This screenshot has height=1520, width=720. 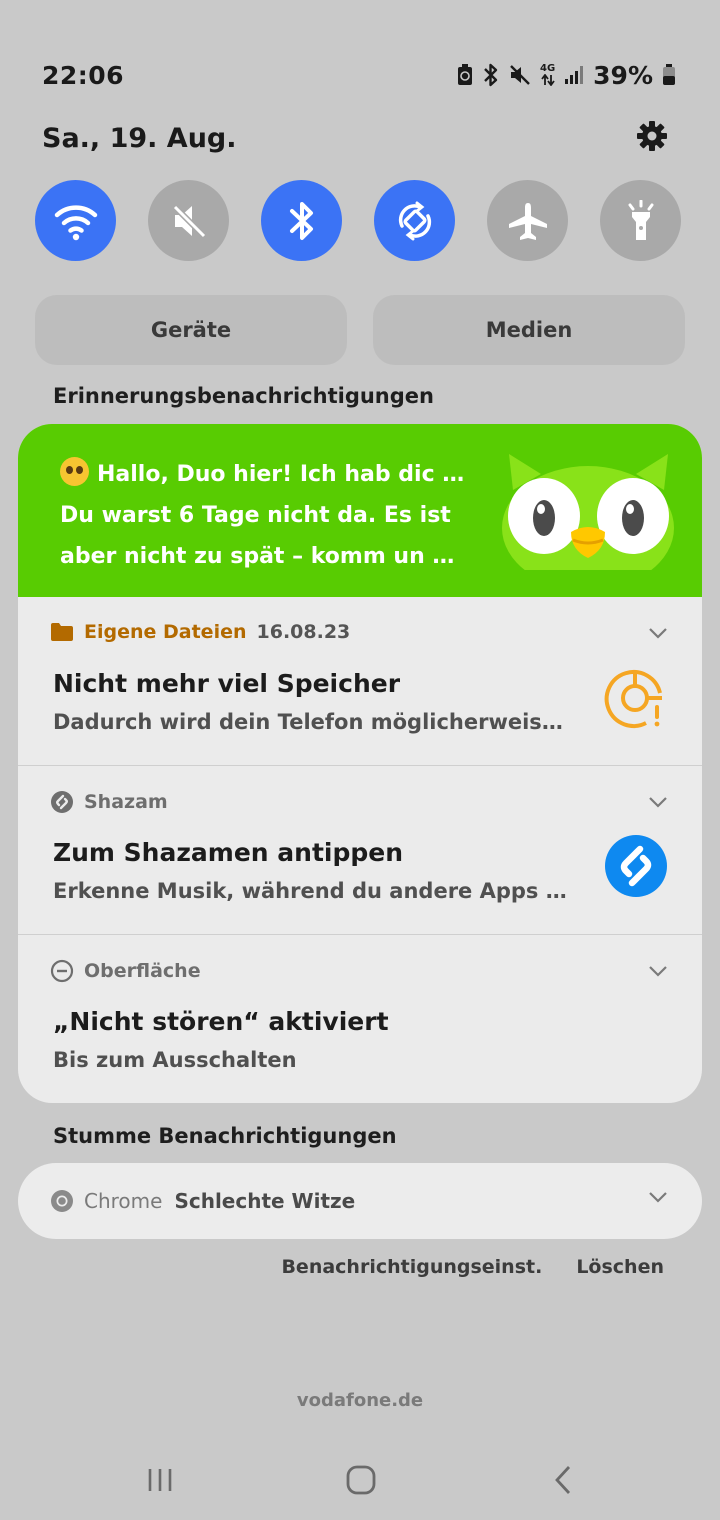 I want to click on device-media-row: Geräte Medien, so click(x=360, y=330).